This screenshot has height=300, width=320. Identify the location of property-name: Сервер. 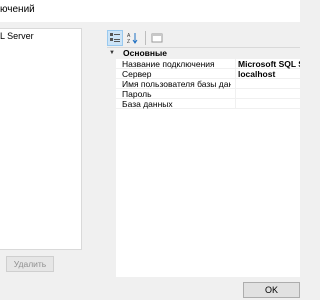
(137, 74).